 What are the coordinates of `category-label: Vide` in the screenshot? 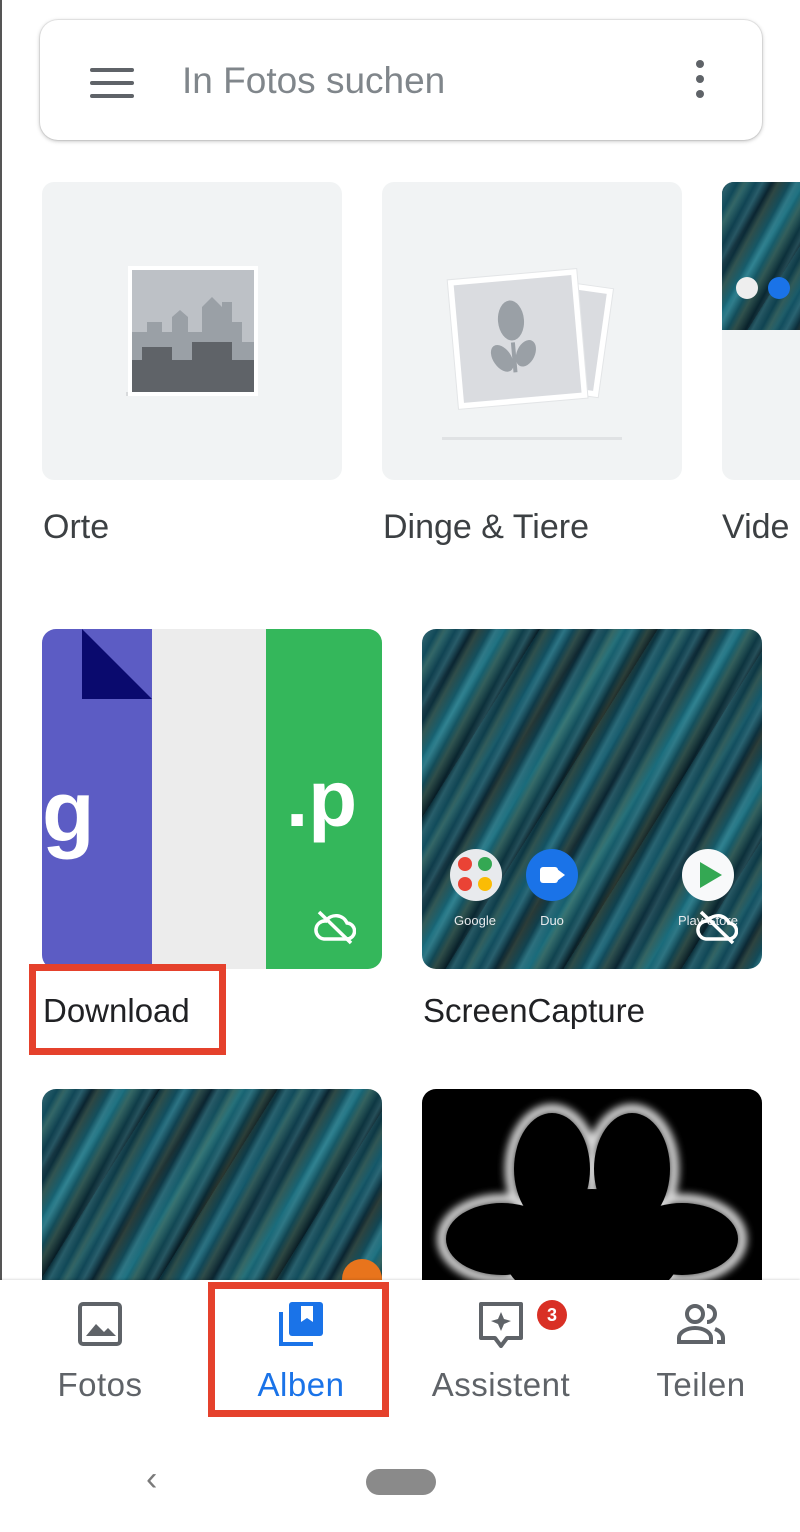 It's located at (756, 527).